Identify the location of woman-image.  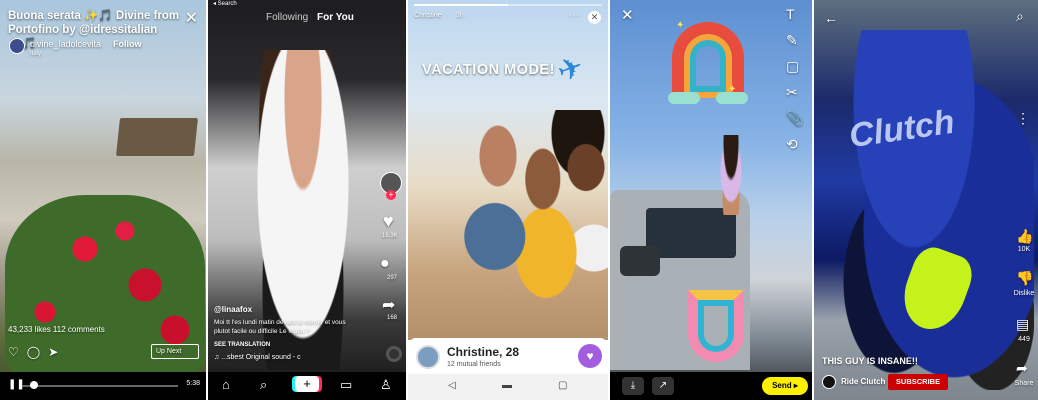
(731, 175).